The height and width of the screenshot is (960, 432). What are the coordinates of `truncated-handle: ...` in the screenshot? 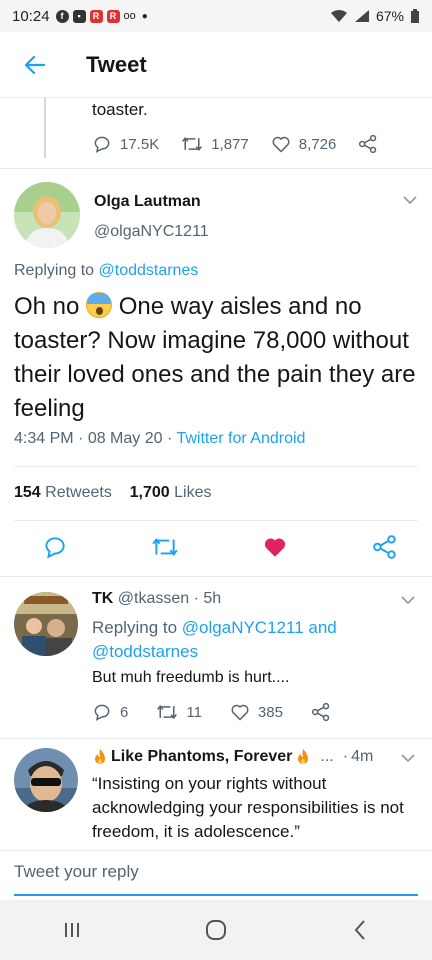 It's located at (327, 756).